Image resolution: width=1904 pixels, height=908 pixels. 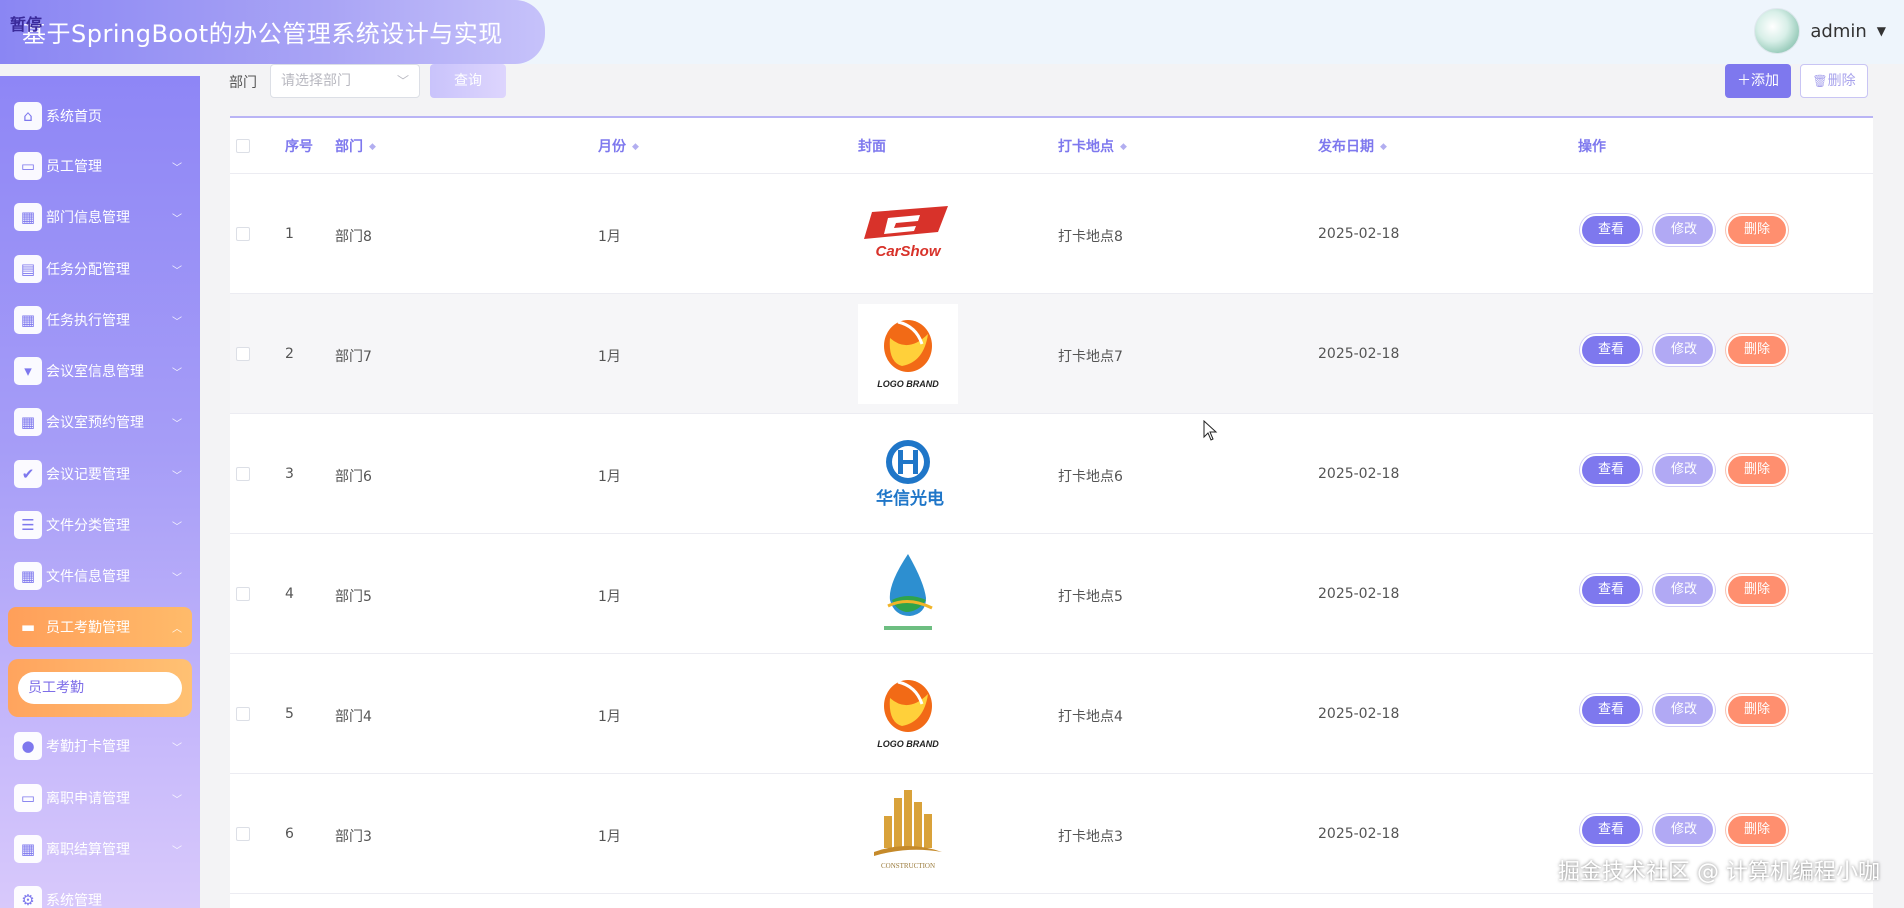 I want to click on sidebar-item-clock-in: ● 考勤打卡管理 ﹀, so click(x=100, y=746).